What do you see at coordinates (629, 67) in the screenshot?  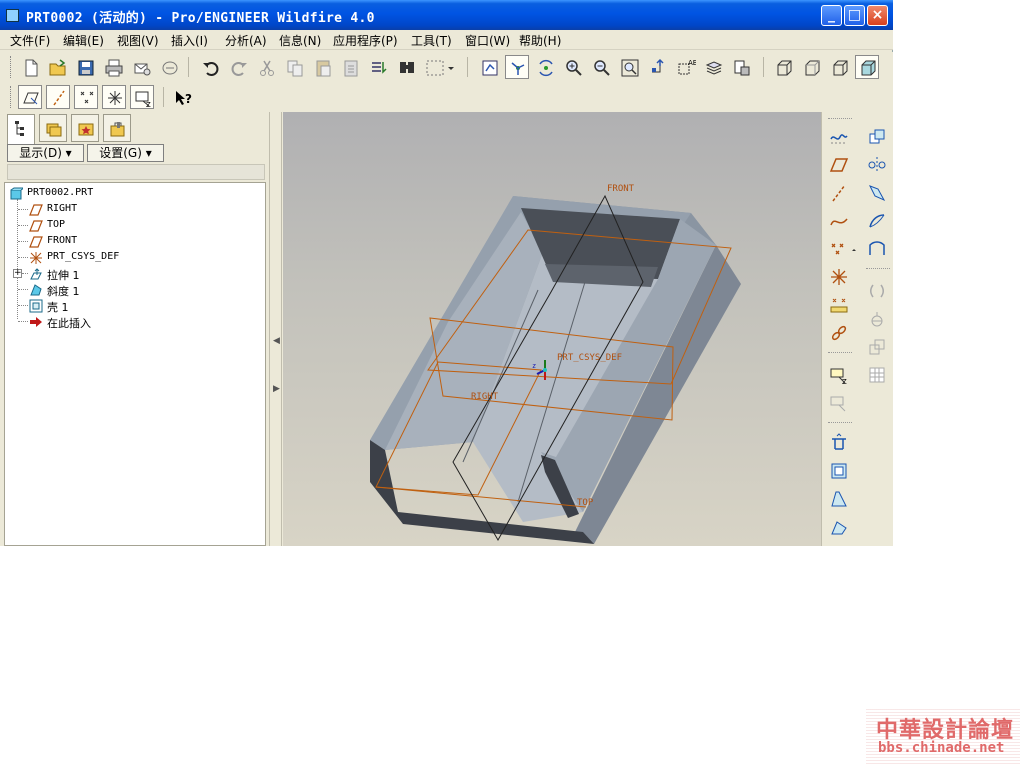 I see `refit-icon` at bounding box center [629, 67].